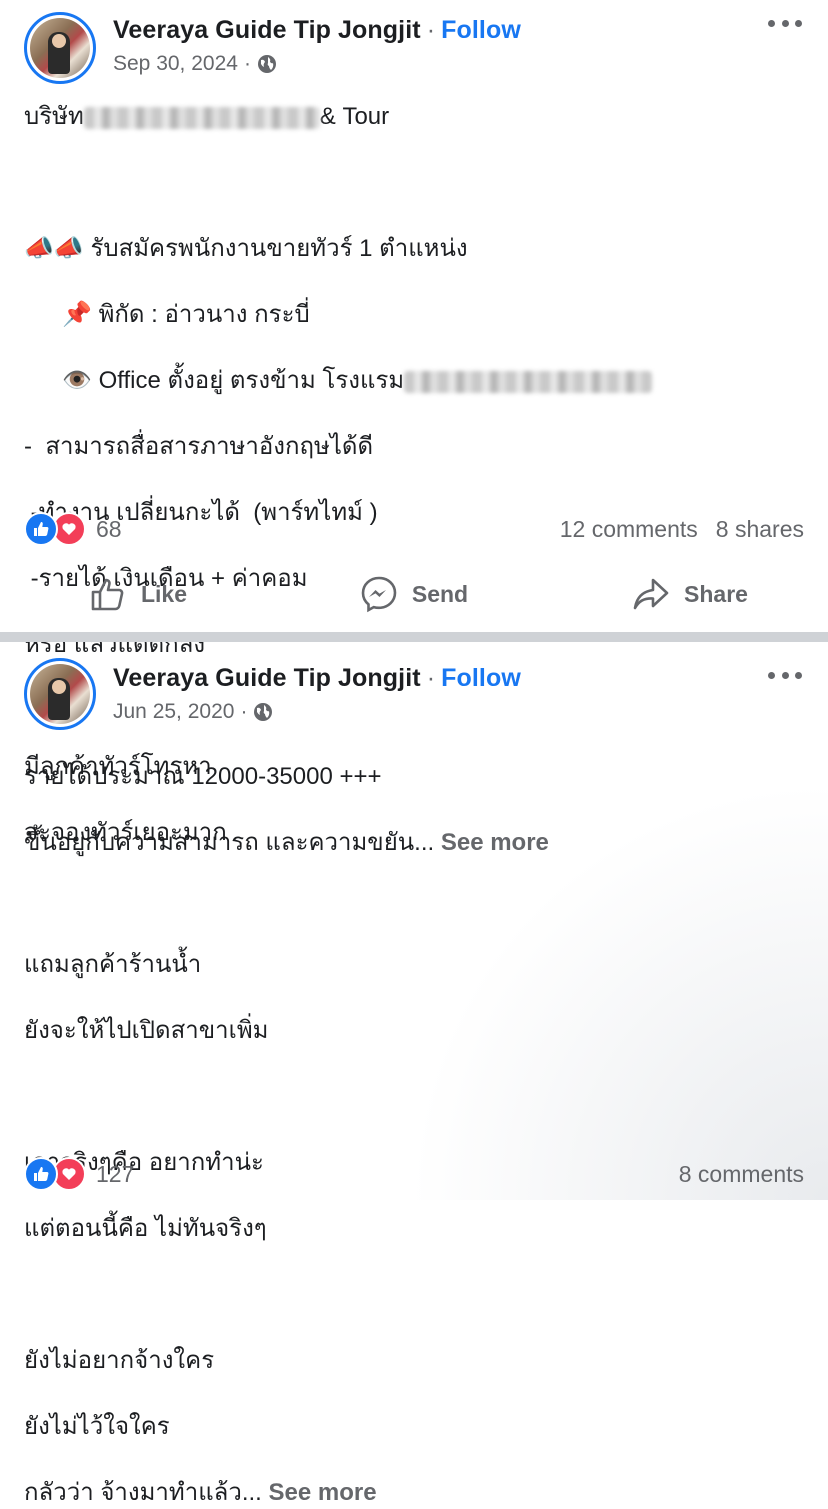 This screenshot has height=1509, width=828. Describe the element at coordinates (77, 314) in the screenshot. I see `pushpin-icon: 📌` at that location.